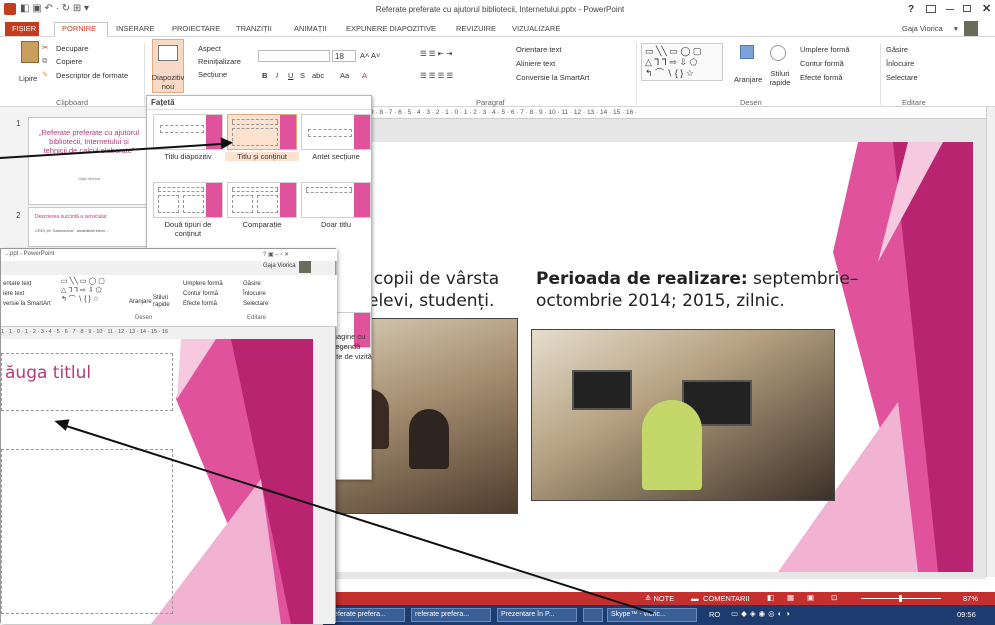  Describe the element at coordinates (950, 9) in the screenshot. I see `minimize-icon` at that location.